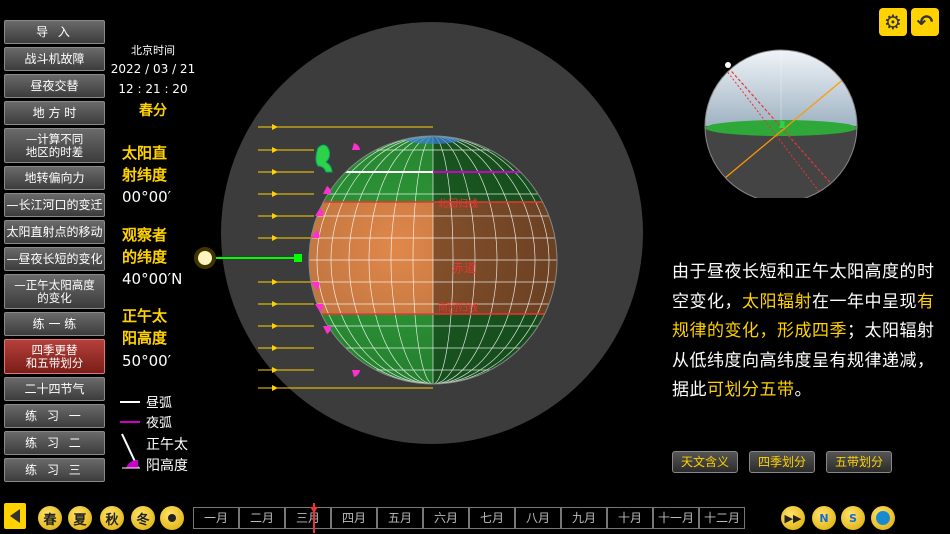  I want to click on tropic-of-capricorn-label: 南回归线, so click(458, 307).